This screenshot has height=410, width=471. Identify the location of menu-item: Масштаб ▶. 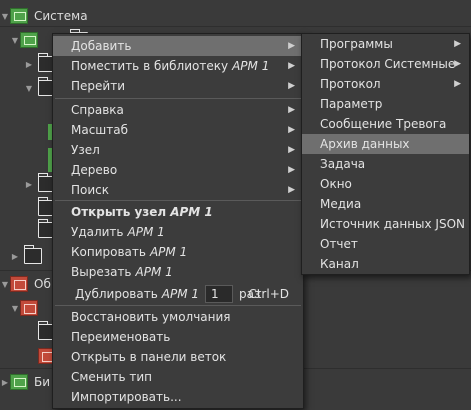
(178, 130).